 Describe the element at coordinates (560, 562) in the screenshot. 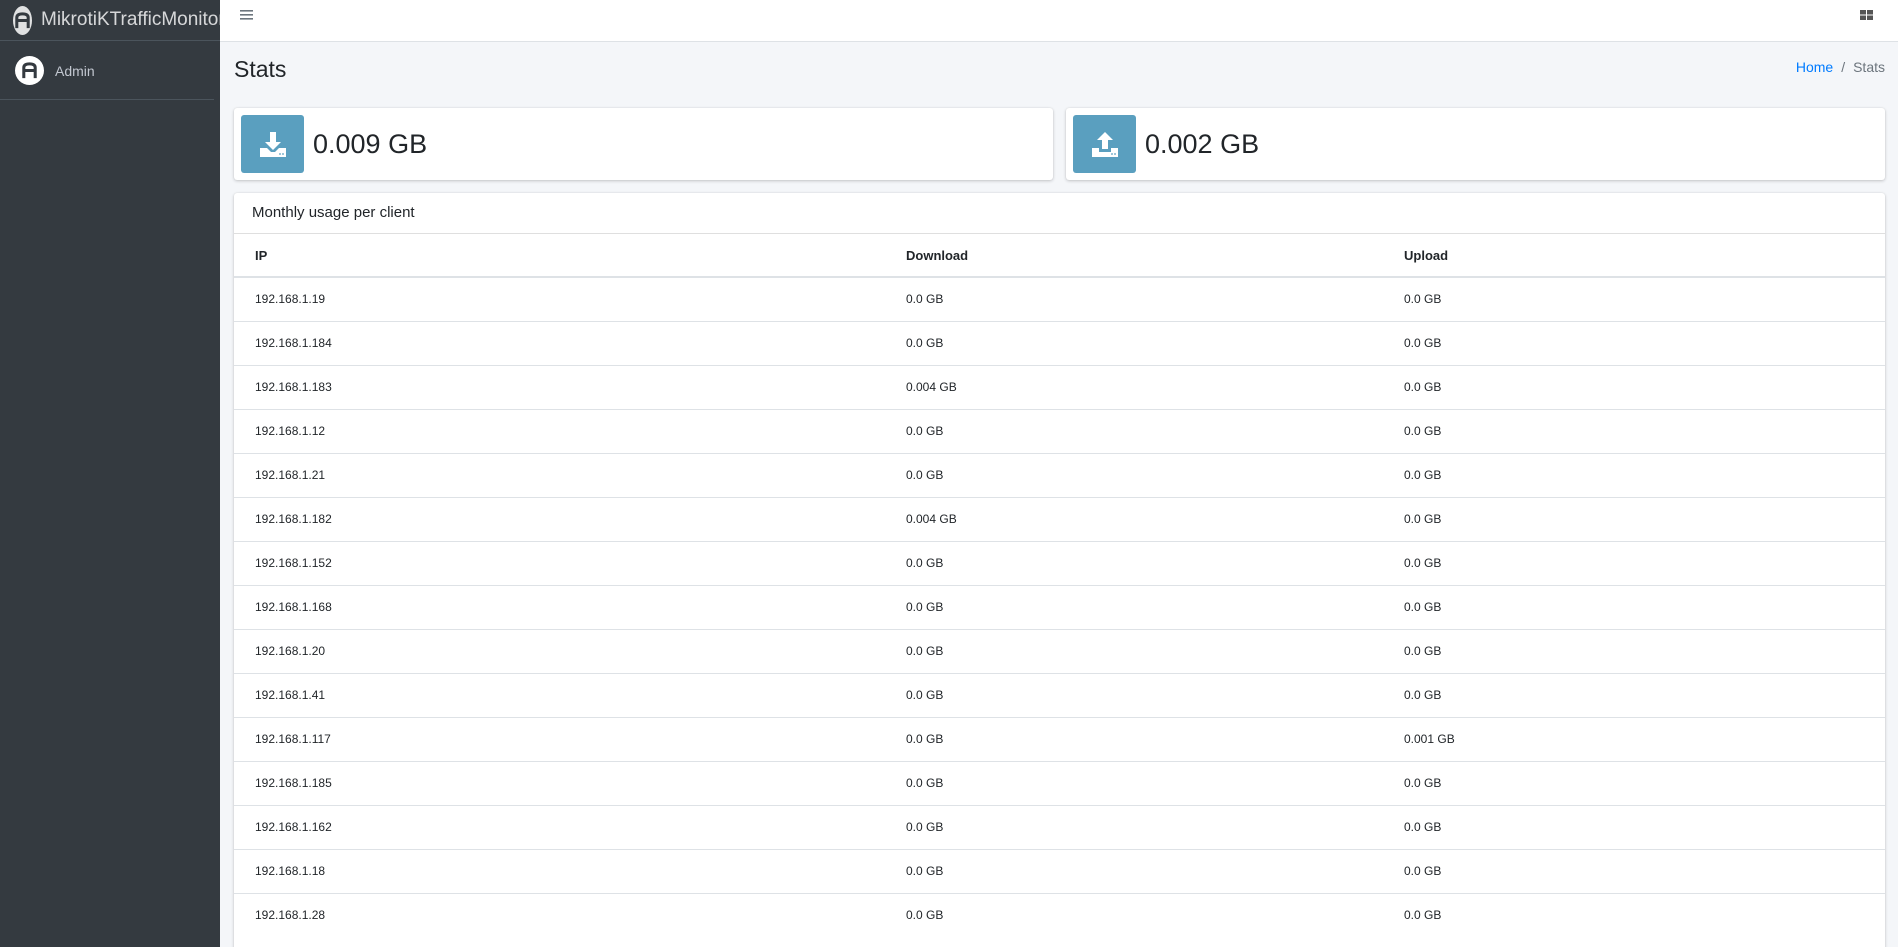

I see `cell-ip: 192.168.1.152` at that location.